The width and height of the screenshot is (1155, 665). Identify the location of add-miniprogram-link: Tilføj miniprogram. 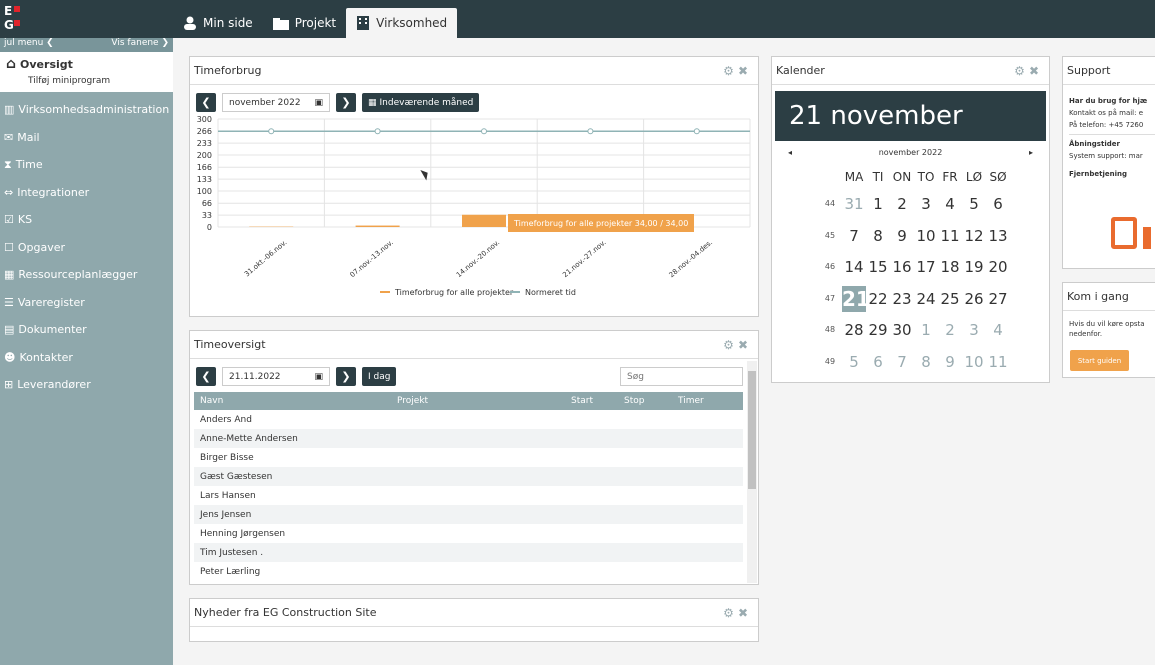
(86, 81).